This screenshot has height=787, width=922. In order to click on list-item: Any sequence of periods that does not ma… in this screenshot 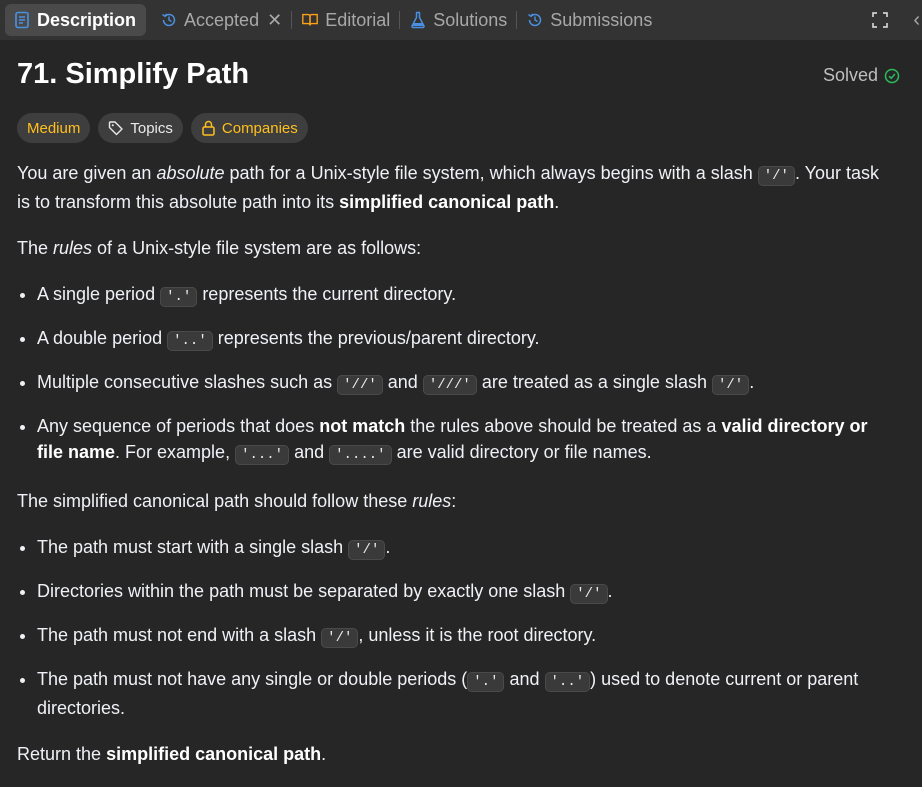, I will do `click(464, 440)`.